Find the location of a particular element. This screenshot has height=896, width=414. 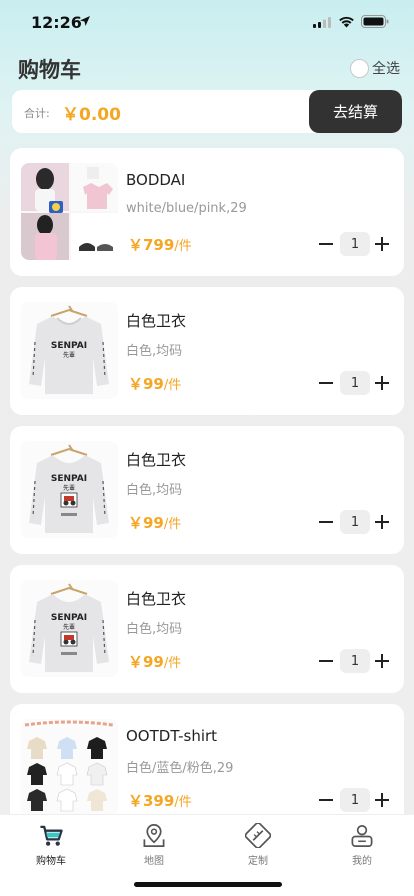

select-all-radio is located at coordinates (359, 68).